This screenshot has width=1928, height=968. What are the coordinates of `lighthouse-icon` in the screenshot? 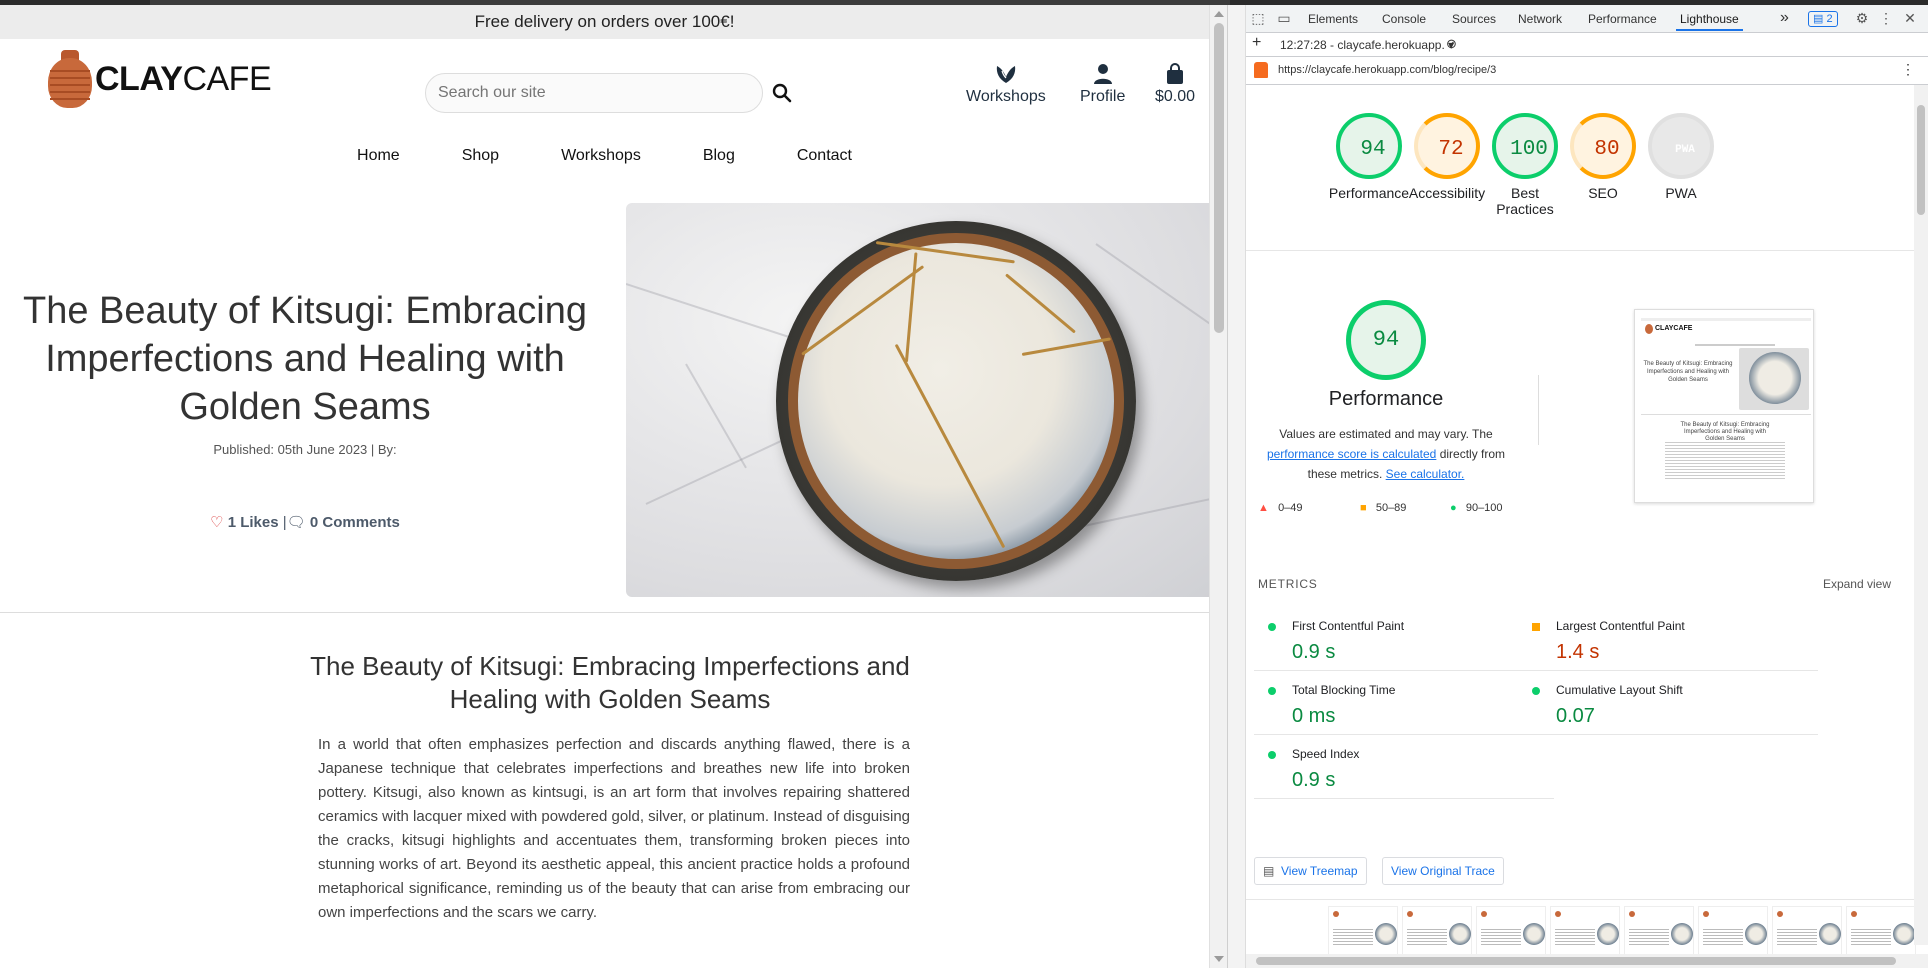 It's located at (1261, 70).